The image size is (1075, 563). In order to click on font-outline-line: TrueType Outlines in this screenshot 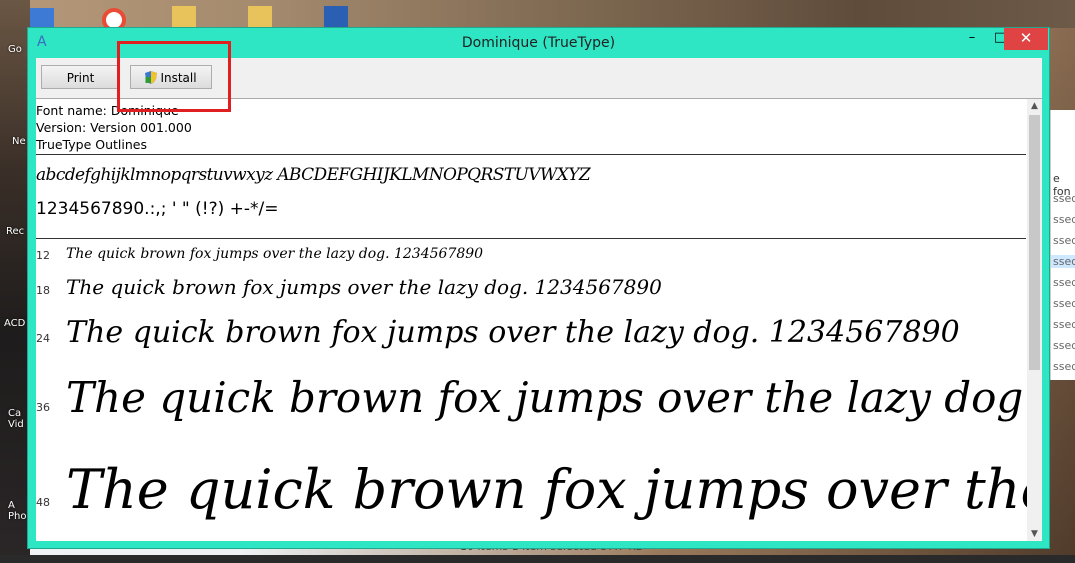, I will do `click(91, 144)`.